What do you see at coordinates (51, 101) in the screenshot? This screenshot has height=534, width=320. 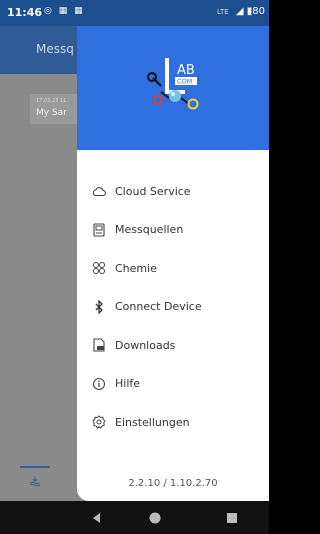 I see `card-date: 17.03.23 11` at bounding box center [51, 101].